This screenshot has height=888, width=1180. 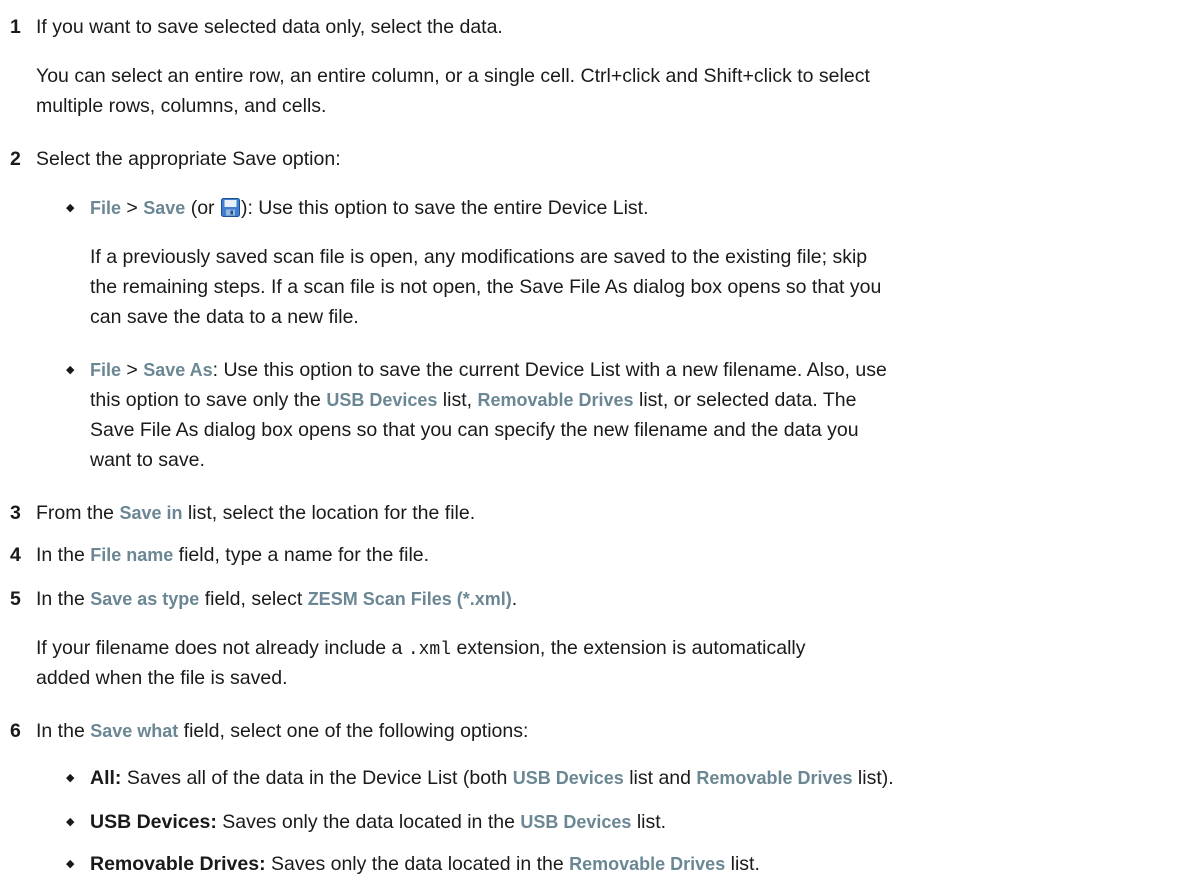 What do you see at coordinates (134, 731) in the screenshot?
I see `ui-term: Save what` at bounding box center [134, 731].